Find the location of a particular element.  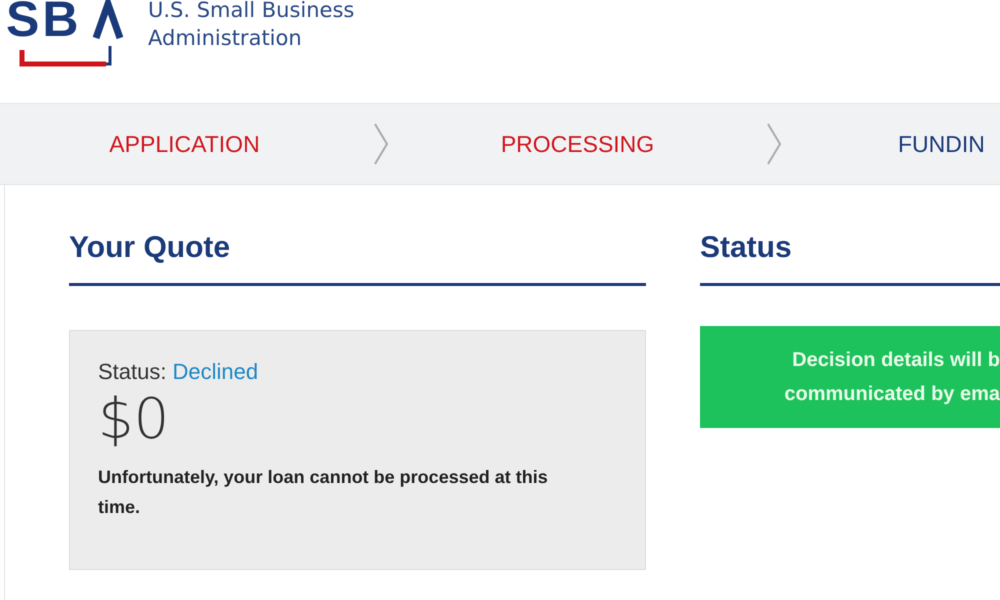

decline-message: Unfortunately, your loan cannot be processed at this time. is located at coordinates (323, 492).